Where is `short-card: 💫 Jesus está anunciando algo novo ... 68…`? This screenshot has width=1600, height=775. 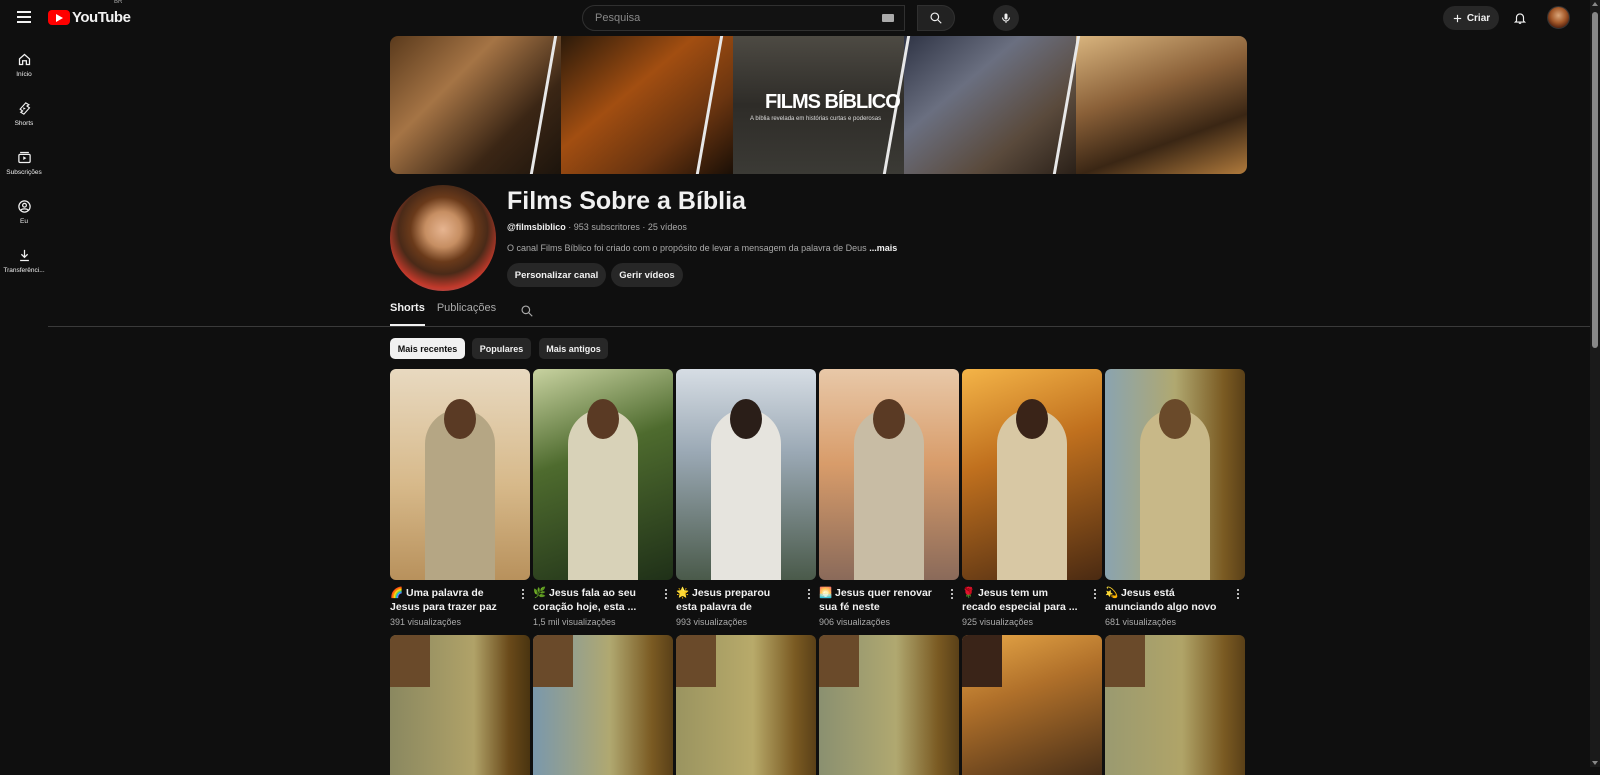
short-card: 💫 Jesus está anunciando algo novo ... 68… is located at coordinates (1175, 498).